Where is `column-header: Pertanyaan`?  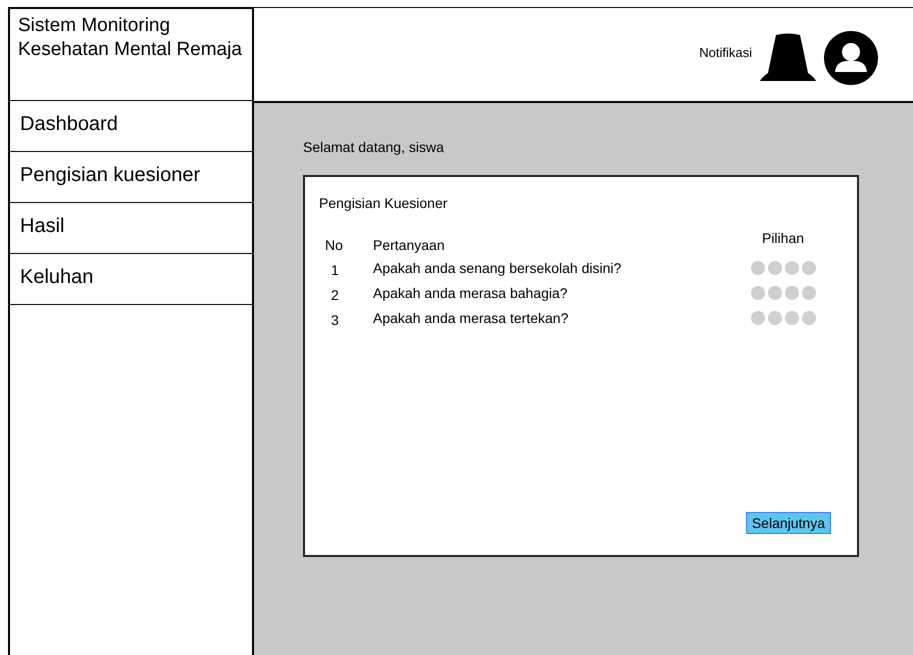
column-header: Pertanyaan is located at coordinates (409, 244).